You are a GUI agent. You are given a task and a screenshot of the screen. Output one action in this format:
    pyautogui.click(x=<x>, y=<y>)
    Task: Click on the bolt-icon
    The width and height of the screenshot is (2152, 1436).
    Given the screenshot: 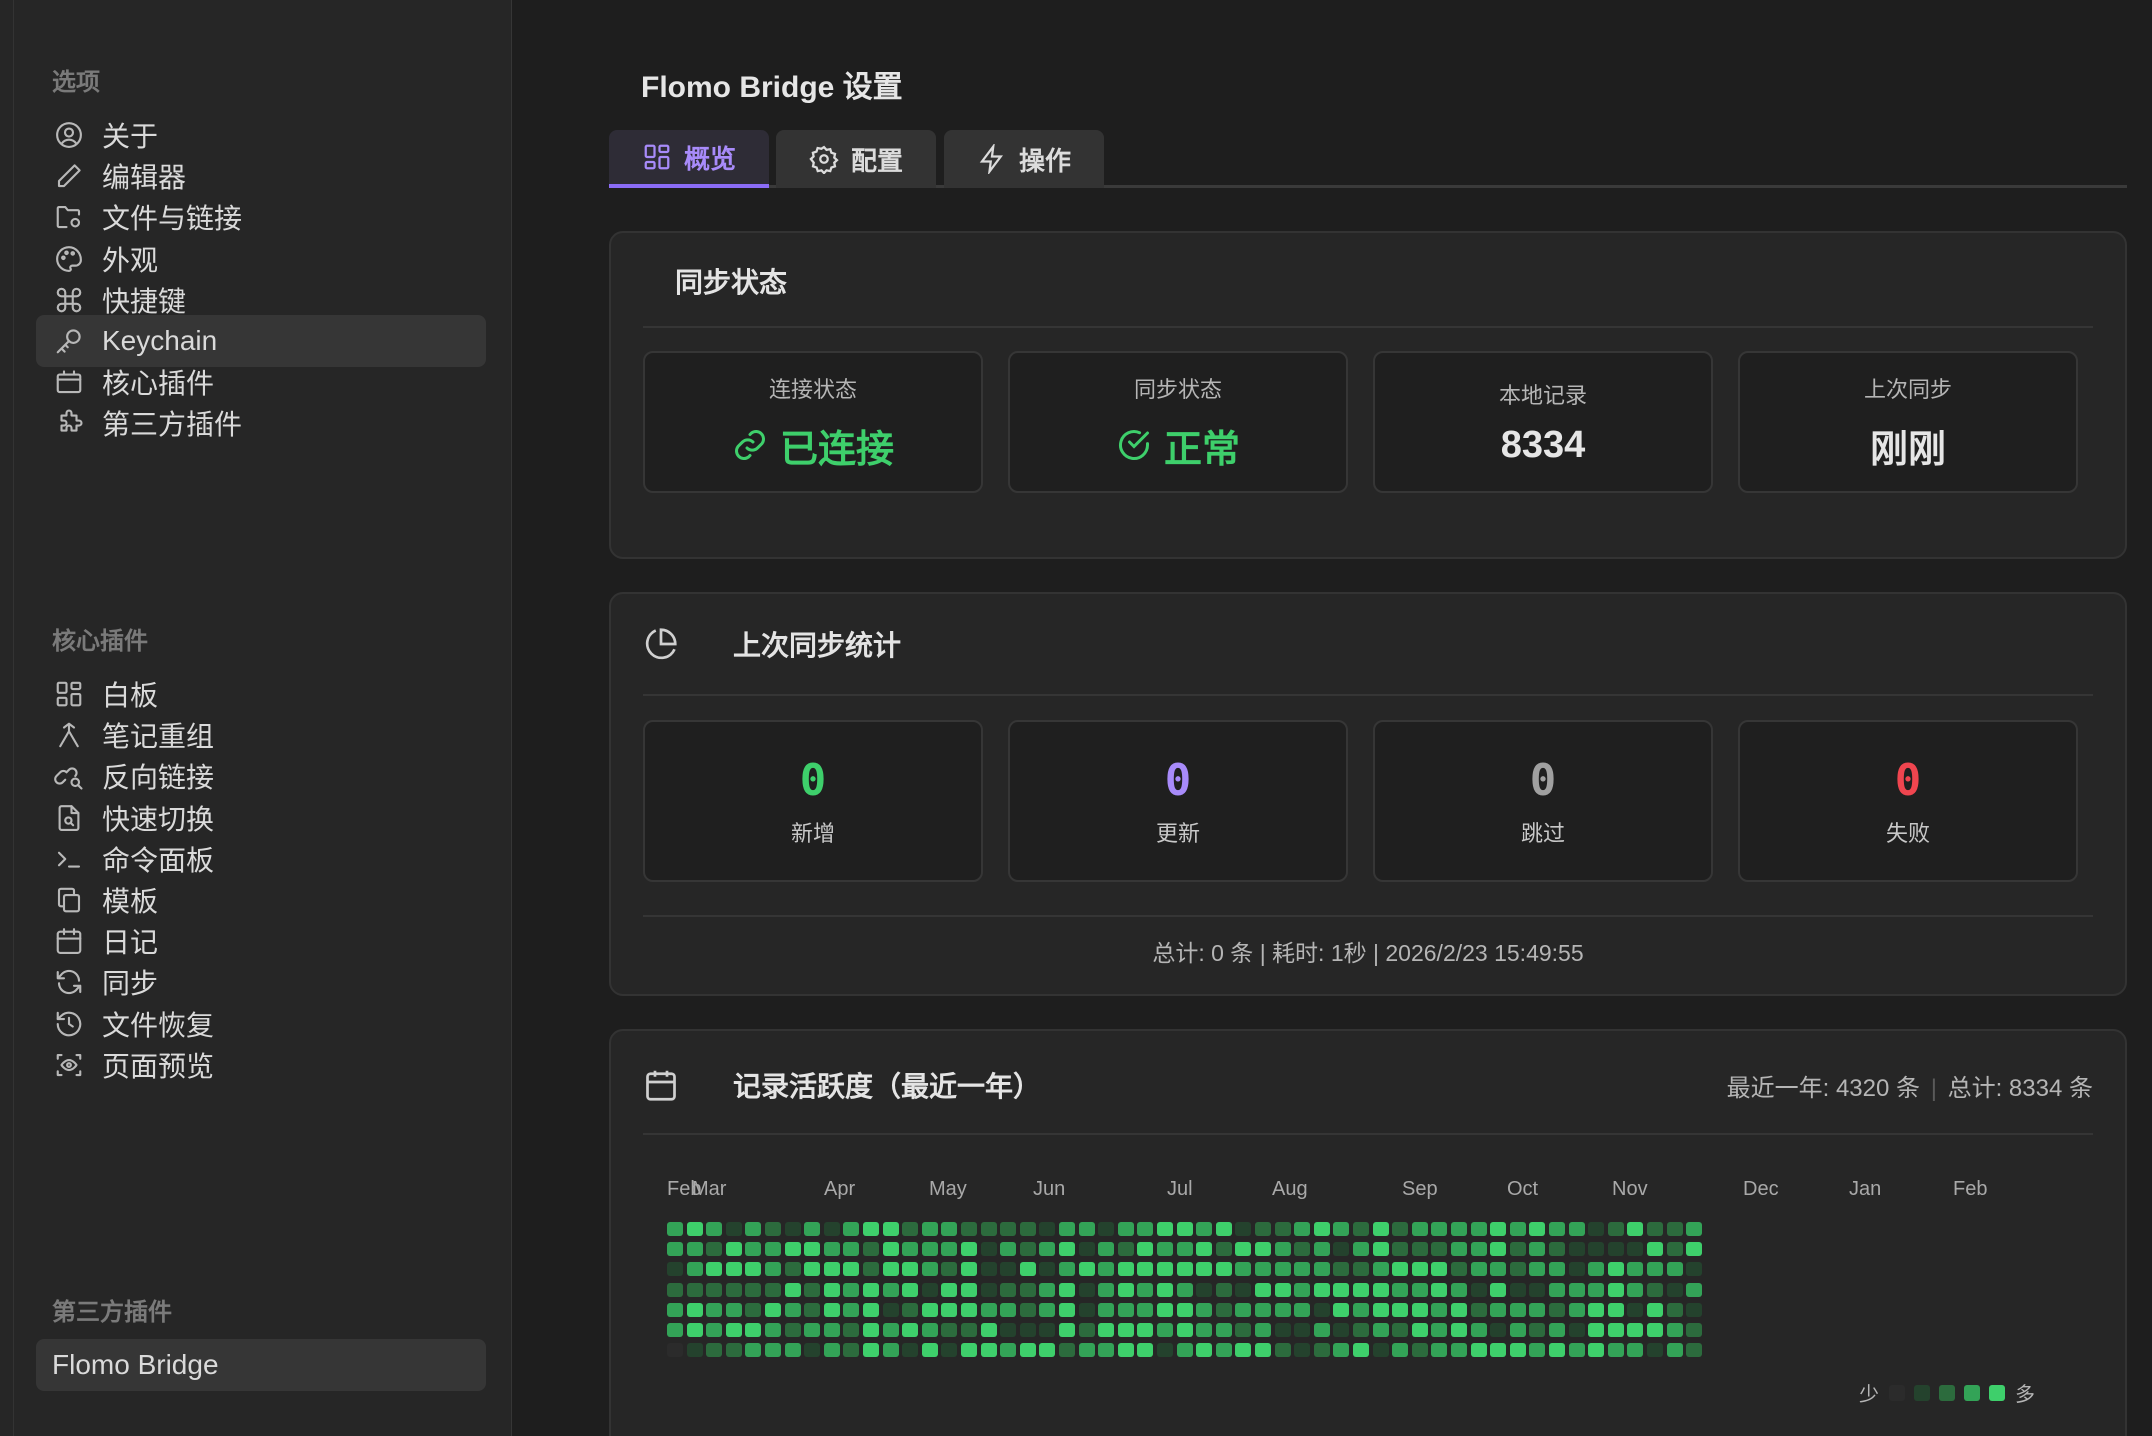 What is the action you would take?
    pyautogui.click(x=991, y=159)
    